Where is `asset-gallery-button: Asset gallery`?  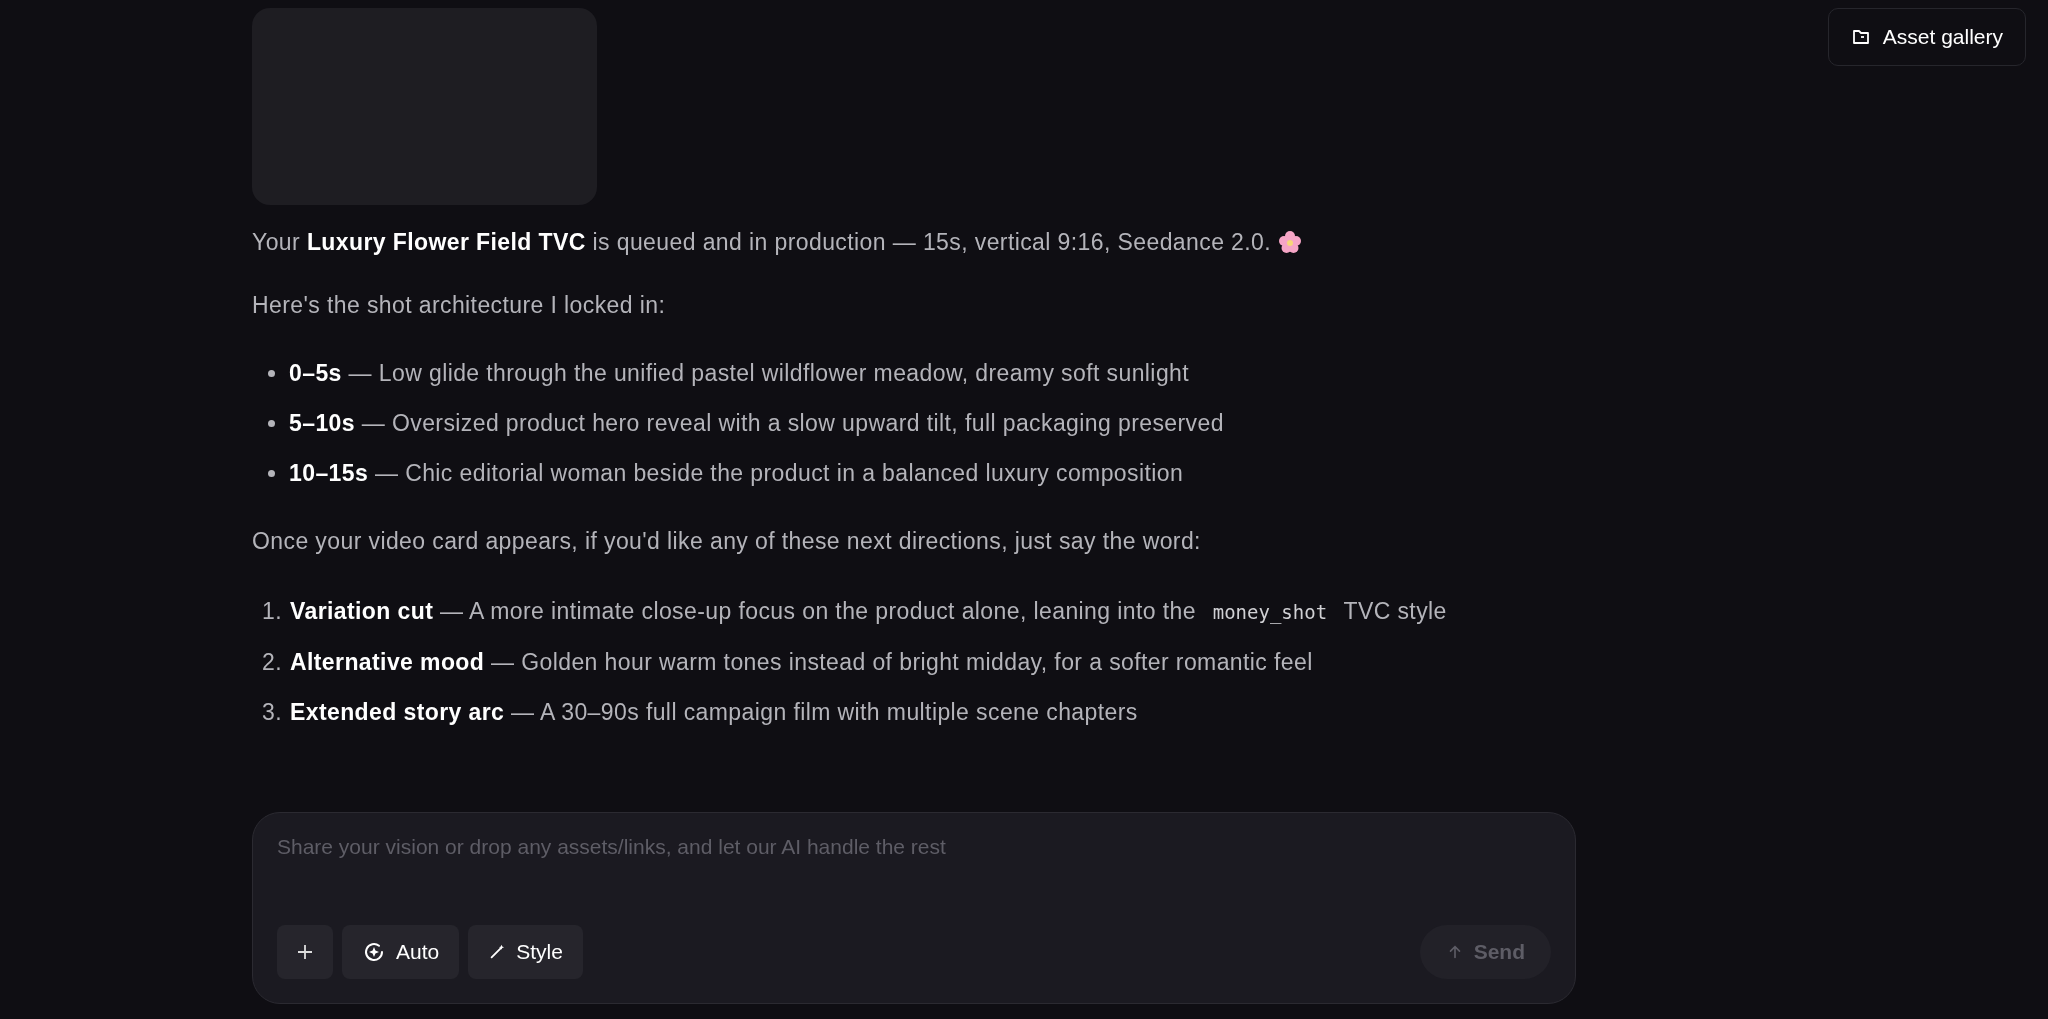
asset-gallery-button: Asset gallery is located at coordinates (1926, 37).